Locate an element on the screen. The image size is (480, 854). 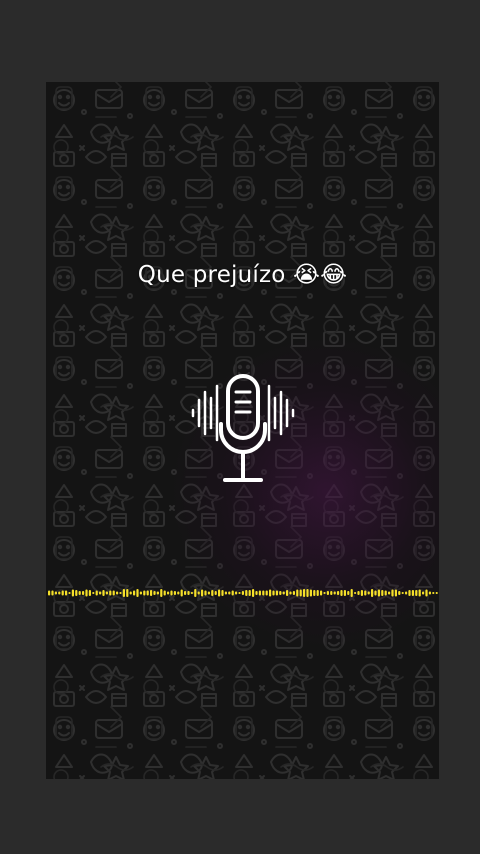
microphone-icon is located at coordinates (243, 428).